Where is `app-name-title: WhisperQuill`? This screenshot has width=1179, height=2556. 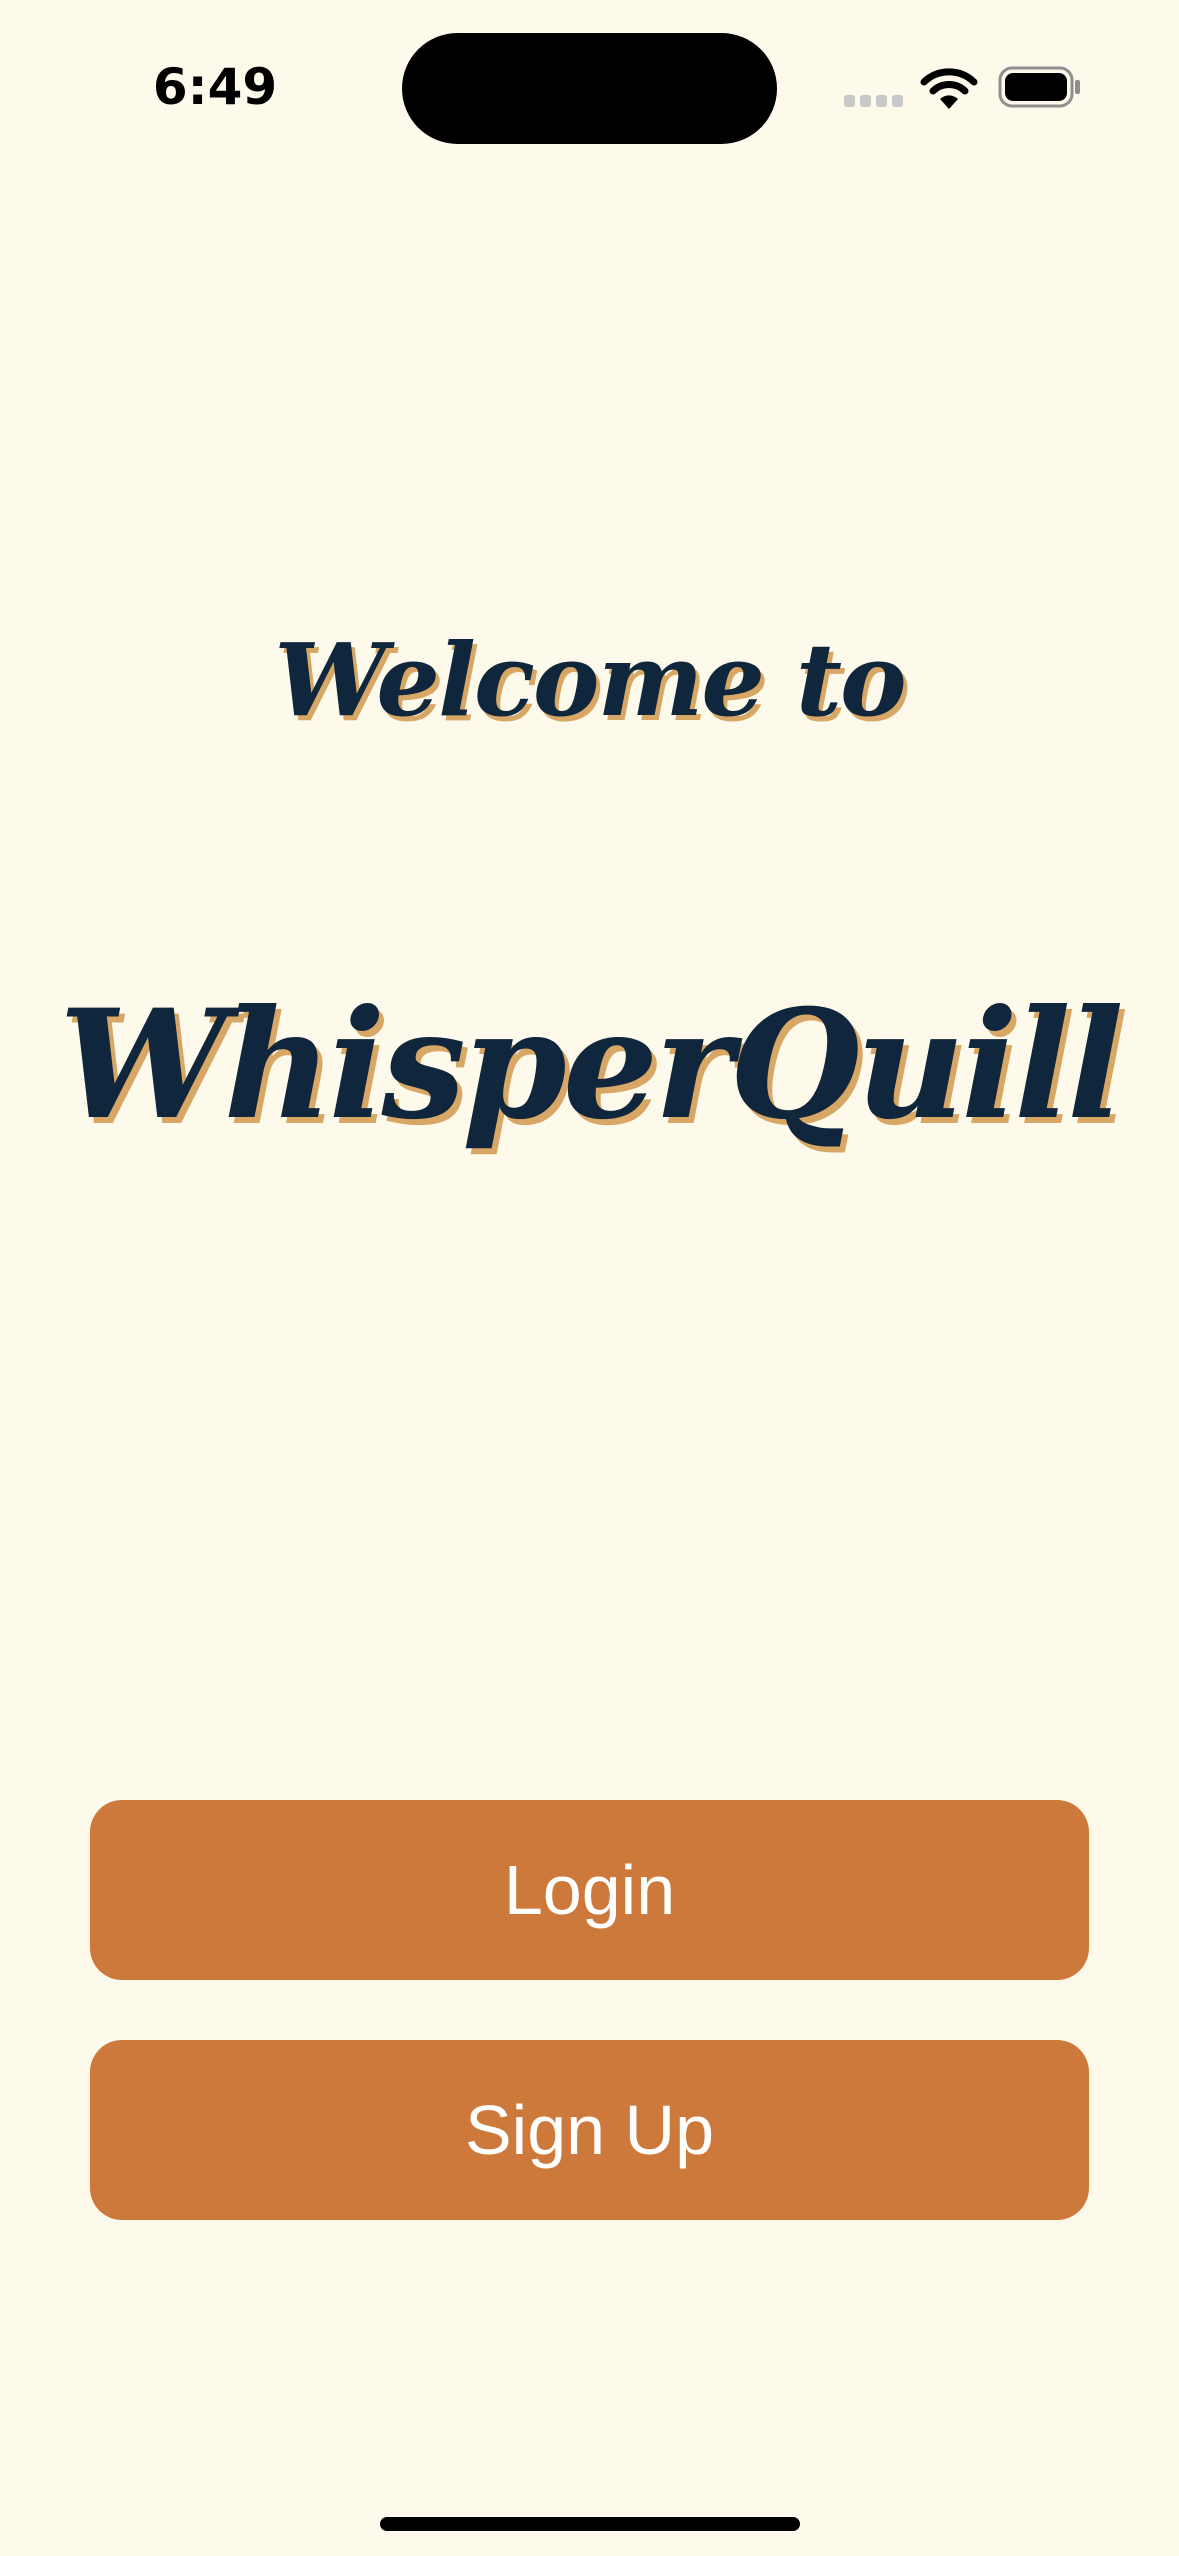
app-name-title: WhisperQuill is located at coordinates (591, 1065).